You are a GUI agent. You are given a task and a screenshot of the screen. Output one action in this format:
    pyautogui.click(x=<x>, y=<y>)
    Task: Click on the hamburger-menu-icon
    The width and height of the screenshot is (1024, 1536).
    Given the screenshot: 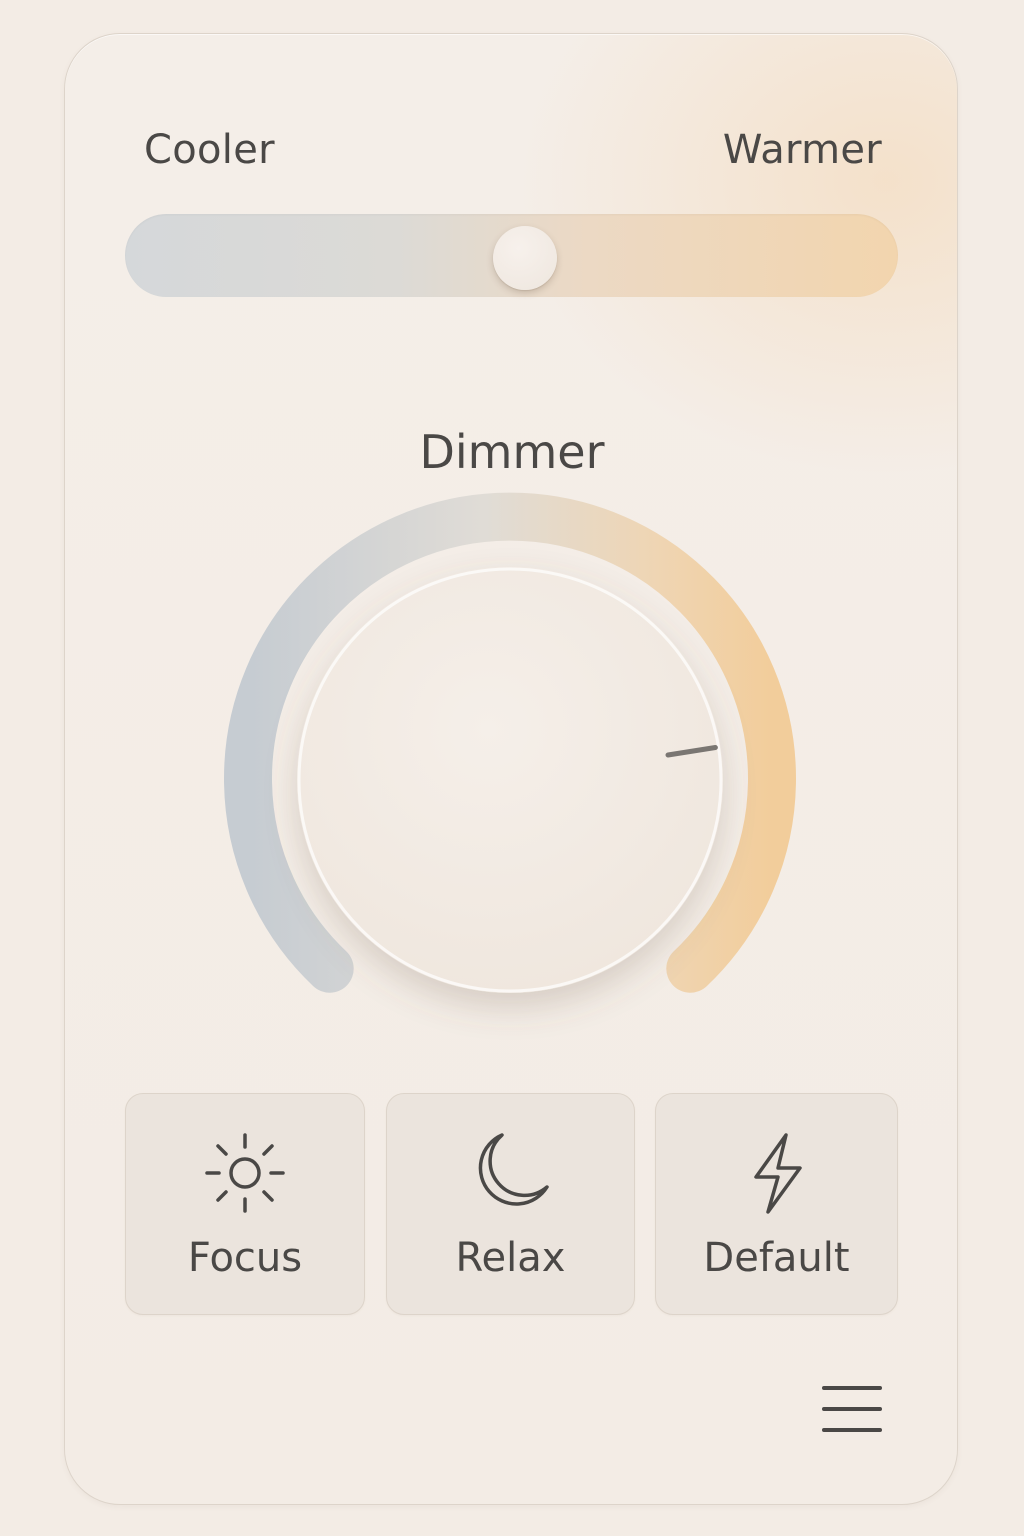 What is the action you would take?
    pyautogui.click(x=852, y=1410)
    